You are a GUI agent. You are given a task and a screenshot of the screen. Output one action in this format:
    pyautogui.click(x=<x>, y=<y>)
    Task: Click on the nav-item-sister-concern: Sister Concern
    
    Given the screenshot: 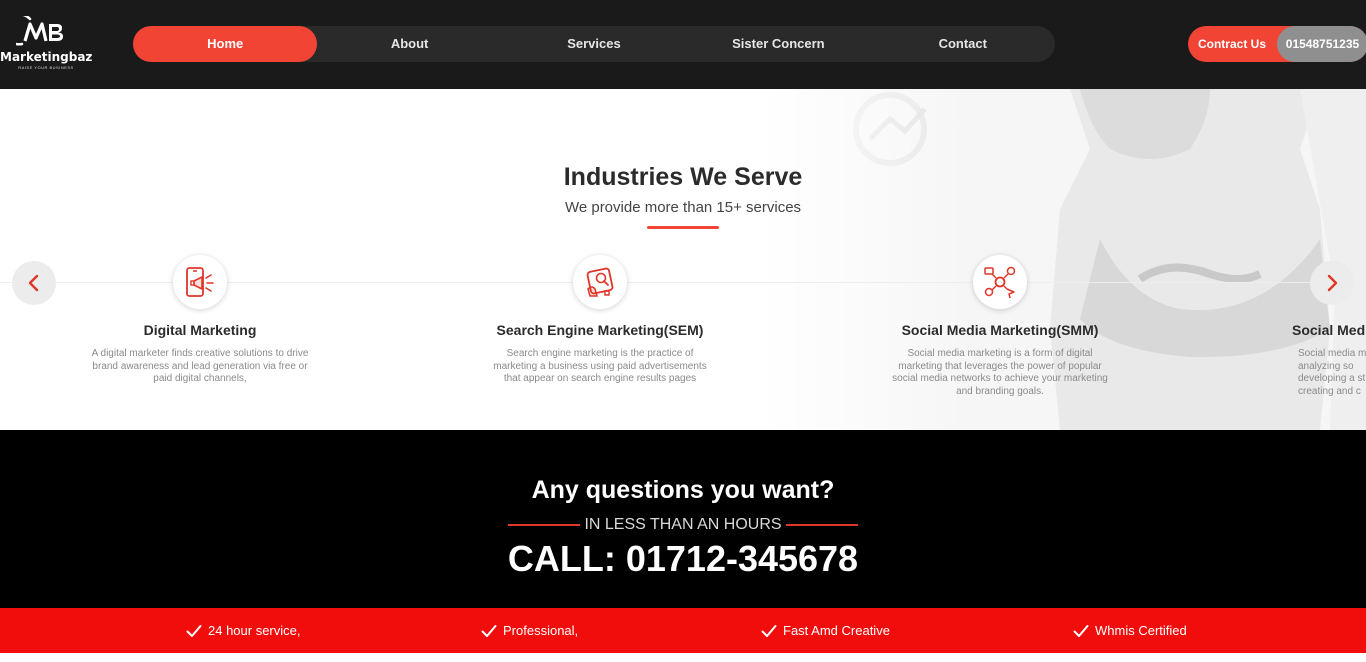 What is the action you would take?
    pyautogui.click(x=778, y=44)
    